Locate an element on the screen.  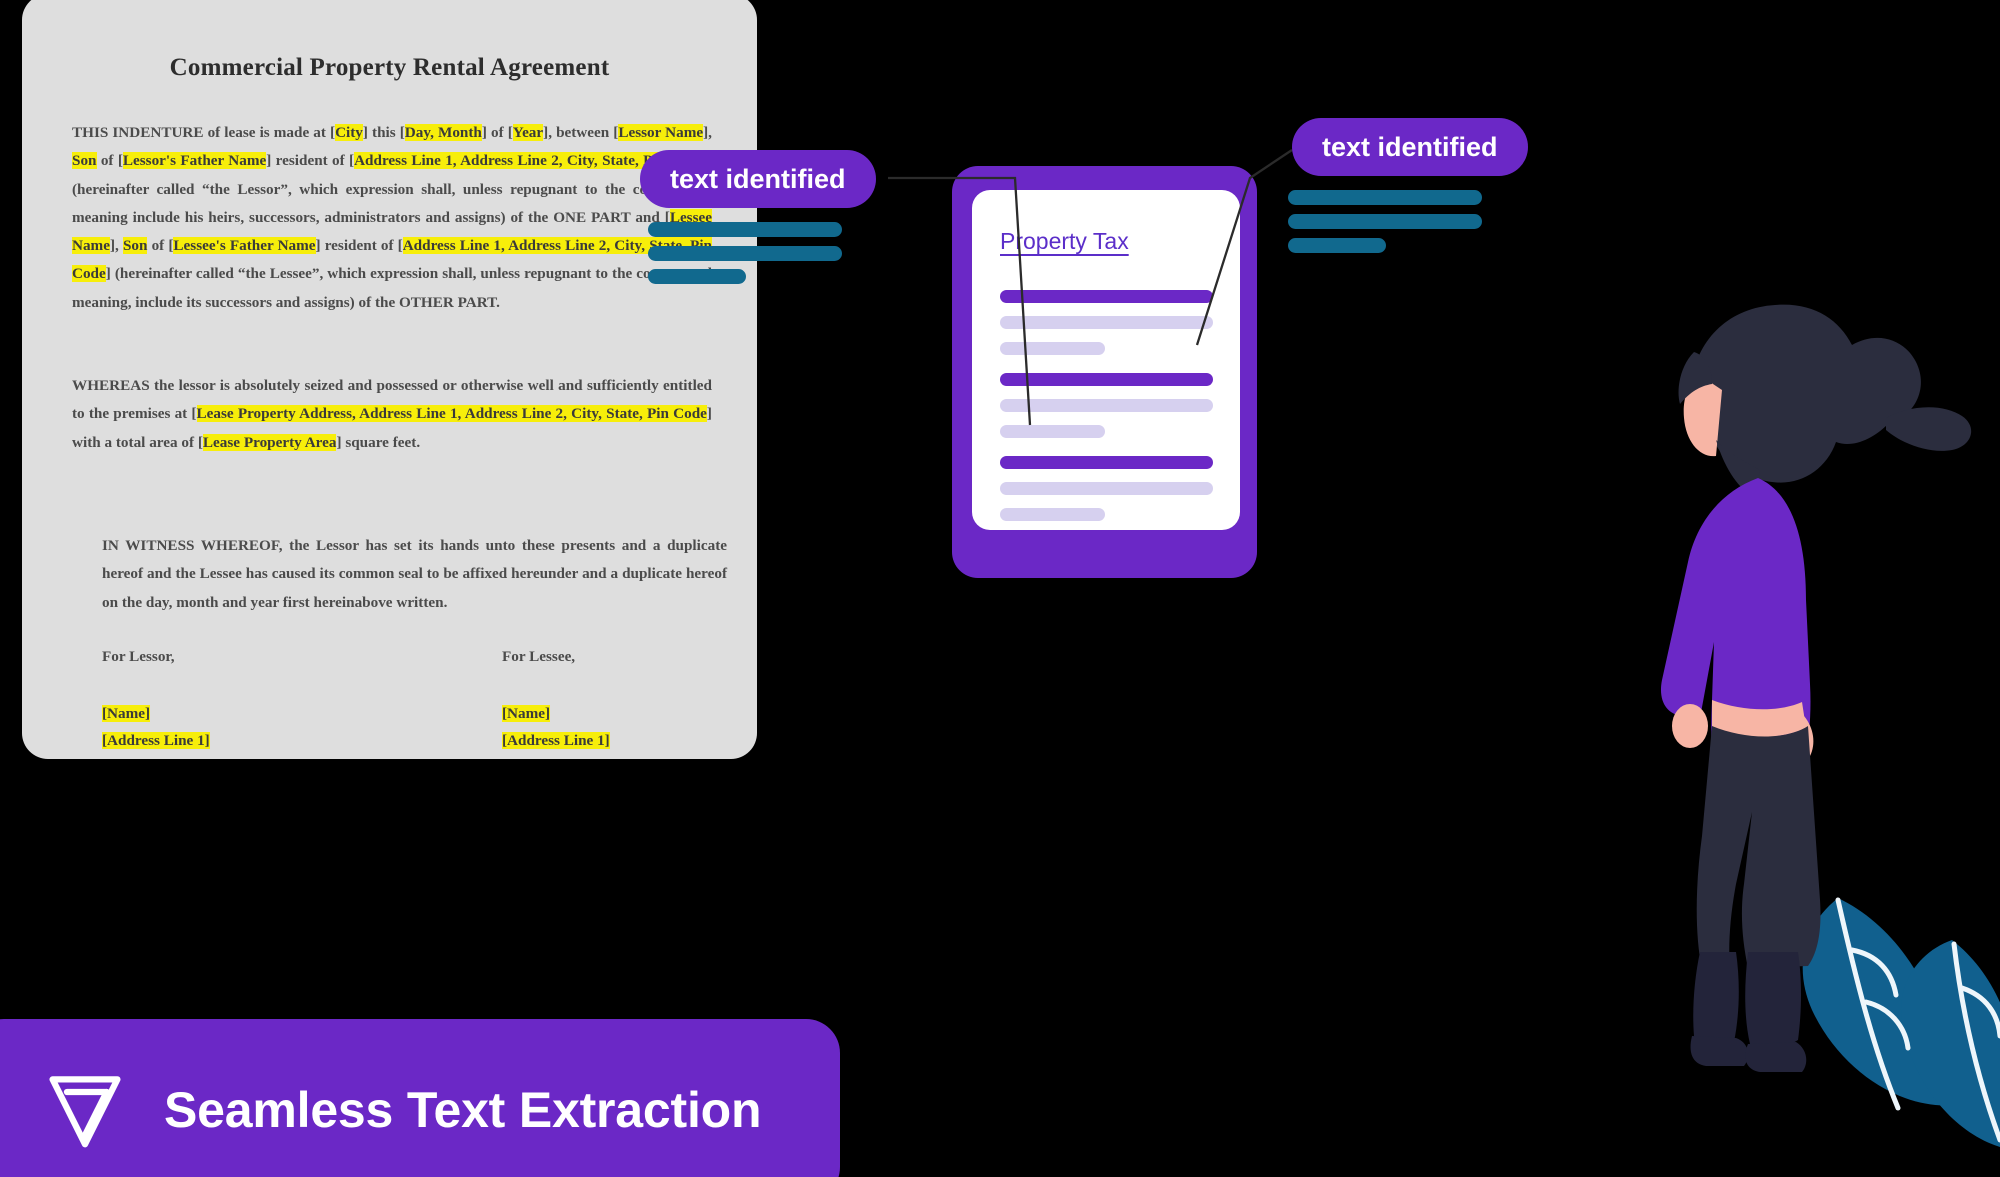
placeholder-field: Lessee's Father Name is located at coordinates (244, 246).